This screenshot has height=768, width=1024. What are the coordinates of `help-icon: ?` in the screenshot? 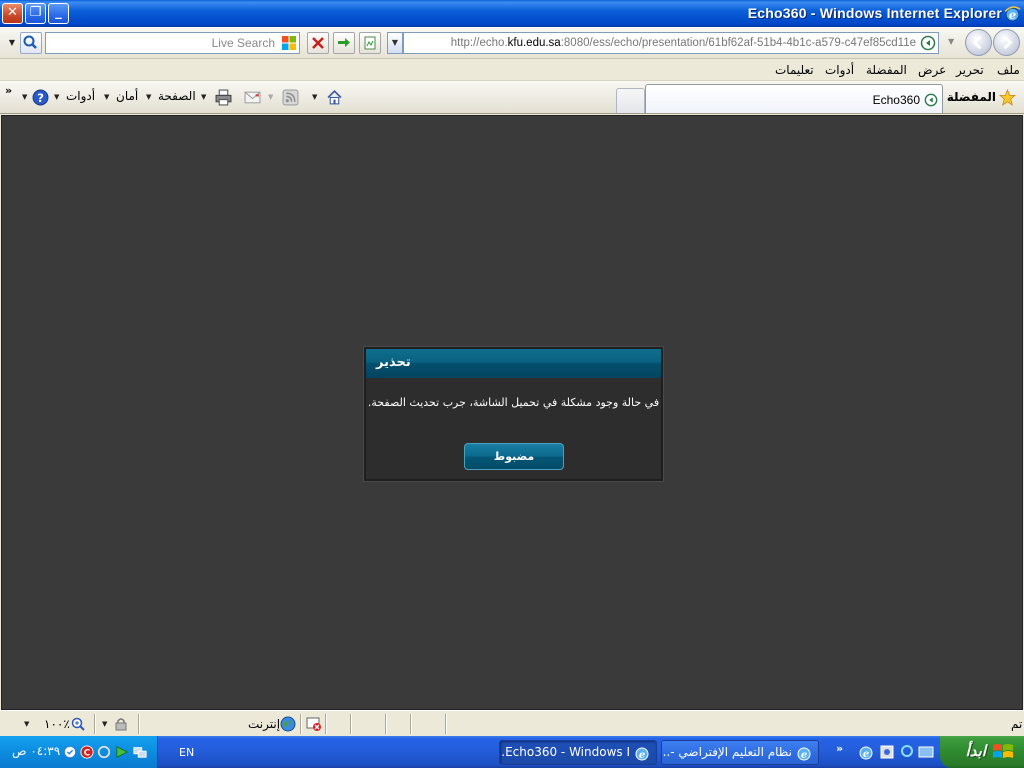 It's located at (40, 97).